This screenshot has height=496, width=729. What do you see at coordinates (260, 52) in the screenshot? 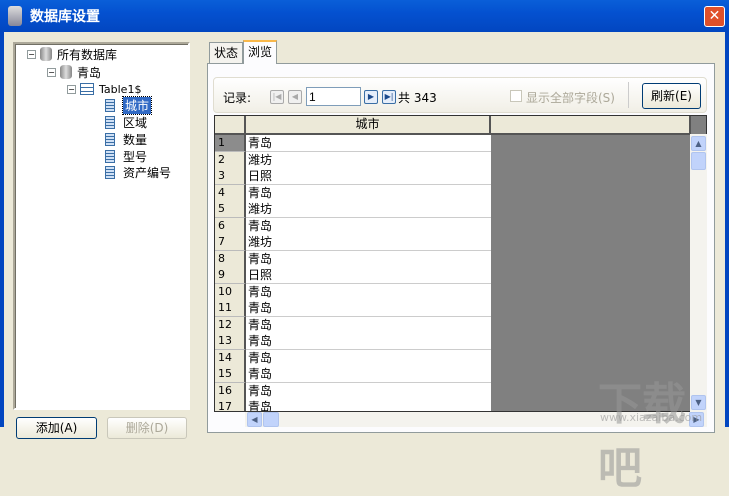
I see `tab-browse: 浏览` at bounding box center [260, 52].